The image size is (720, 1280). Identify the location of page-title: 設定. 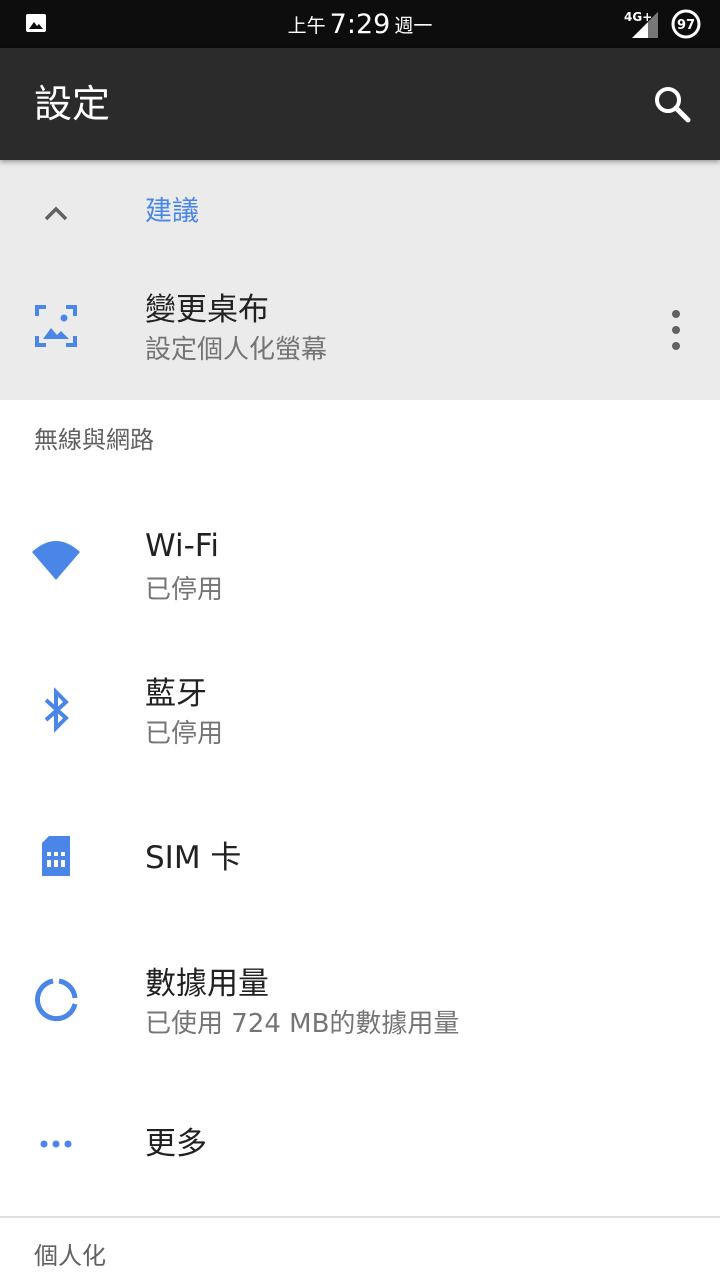
(72, 104).